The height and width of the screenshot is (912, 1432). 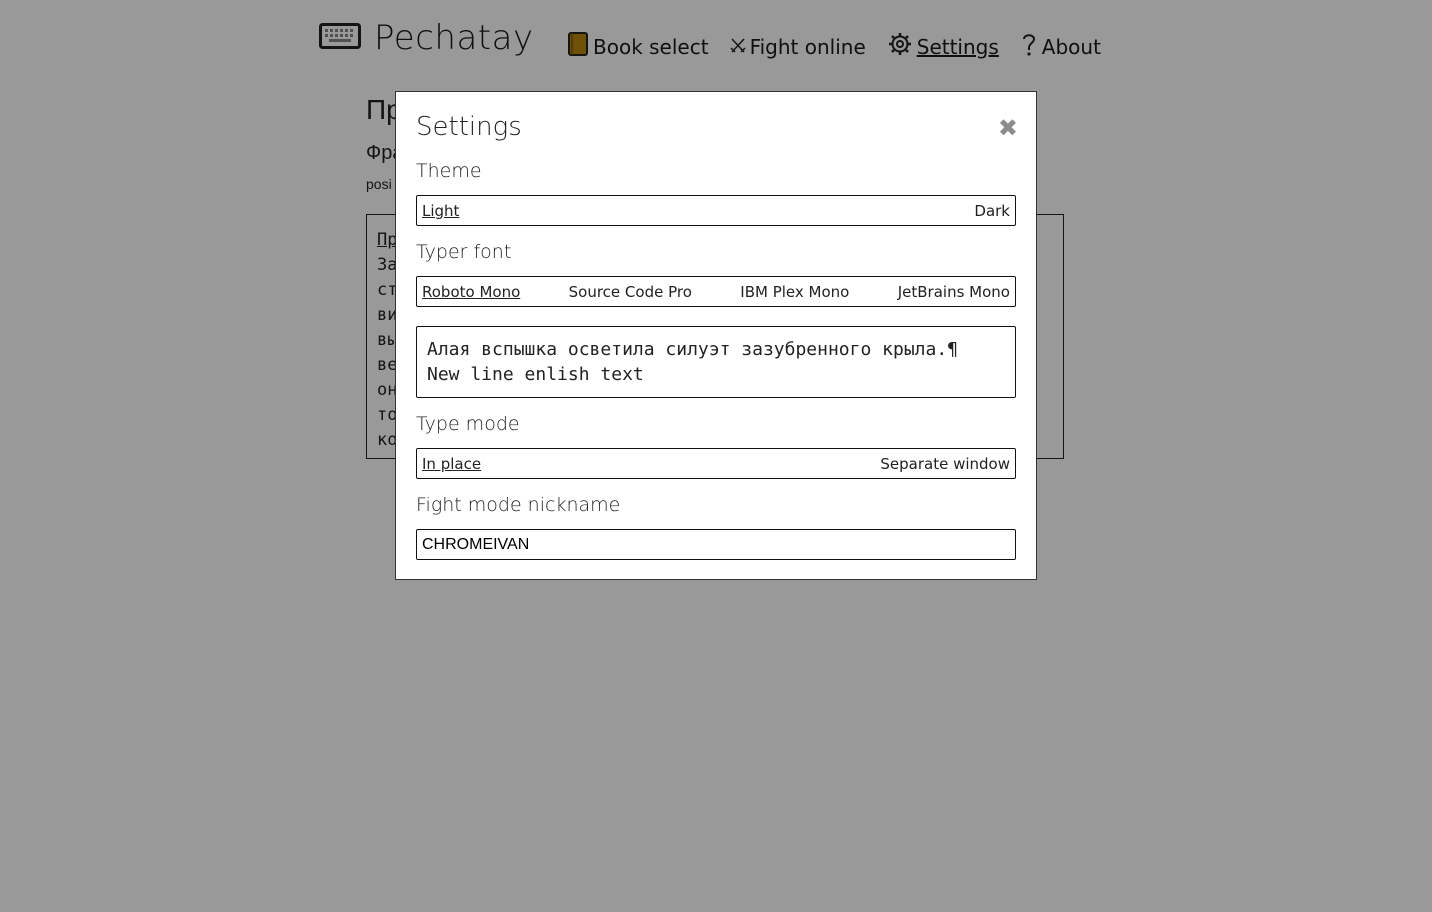 What do you see at coordinates (468, 424) in the screenshot?
I see `type-mode-label: Type mode` at bounding box center [468, 424].